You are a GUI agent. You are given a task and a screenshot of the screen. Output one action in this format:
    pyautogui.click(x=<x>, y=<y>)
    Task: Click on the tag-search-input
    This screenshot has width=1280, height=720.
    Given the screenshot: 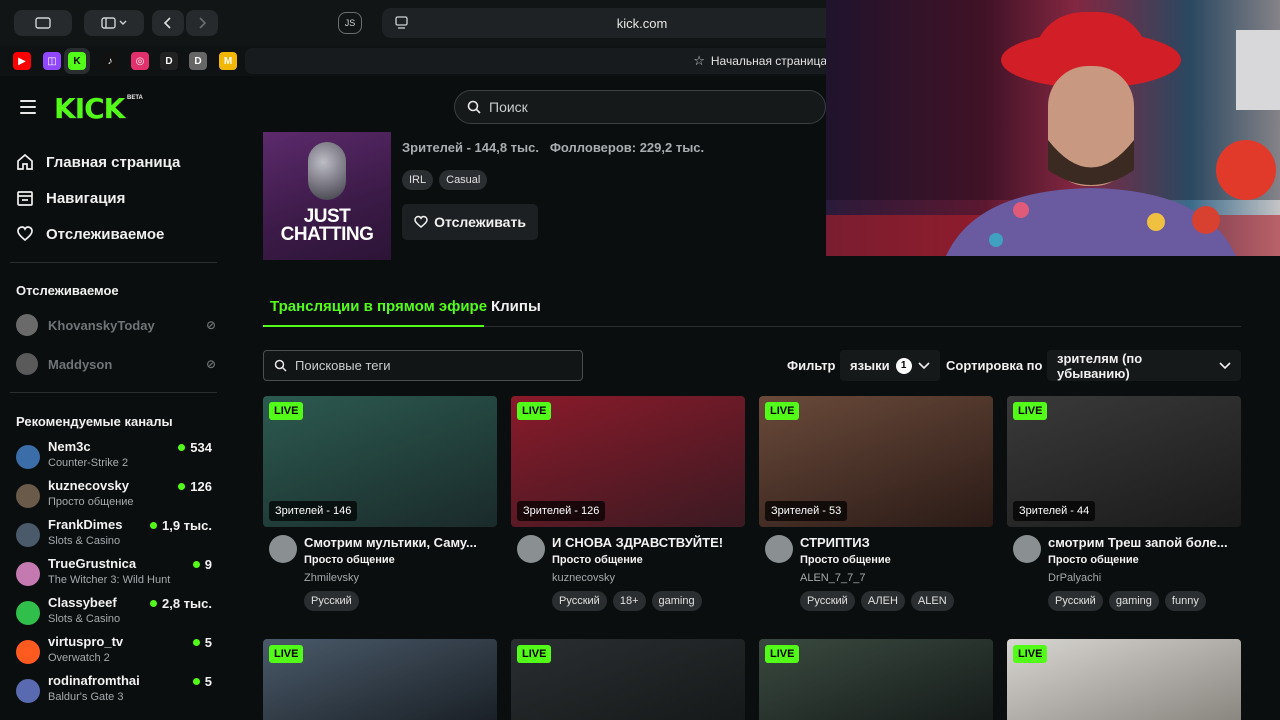 What is the action you would take?
    pyautogui.click(x=430, y=365)
    